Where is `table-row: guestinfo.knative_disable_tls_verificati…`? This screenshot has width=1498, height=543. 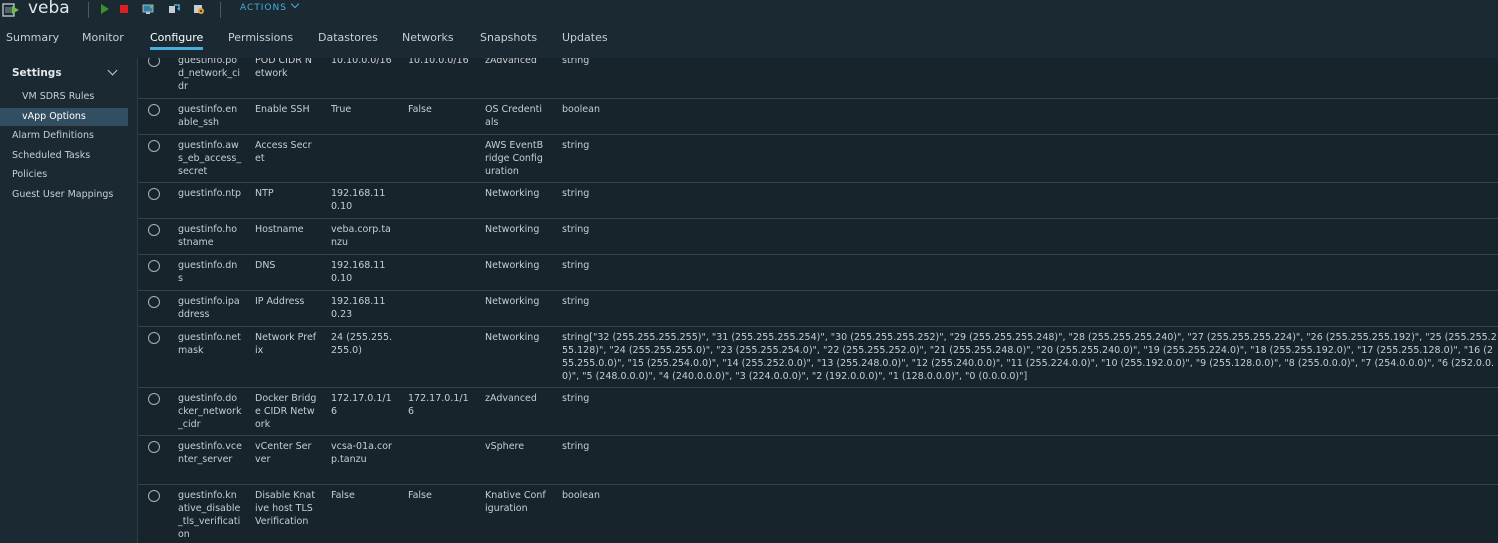 table-row: guestinfo.knative_disable_tls_verificati… is located at coordinates (818, 514).